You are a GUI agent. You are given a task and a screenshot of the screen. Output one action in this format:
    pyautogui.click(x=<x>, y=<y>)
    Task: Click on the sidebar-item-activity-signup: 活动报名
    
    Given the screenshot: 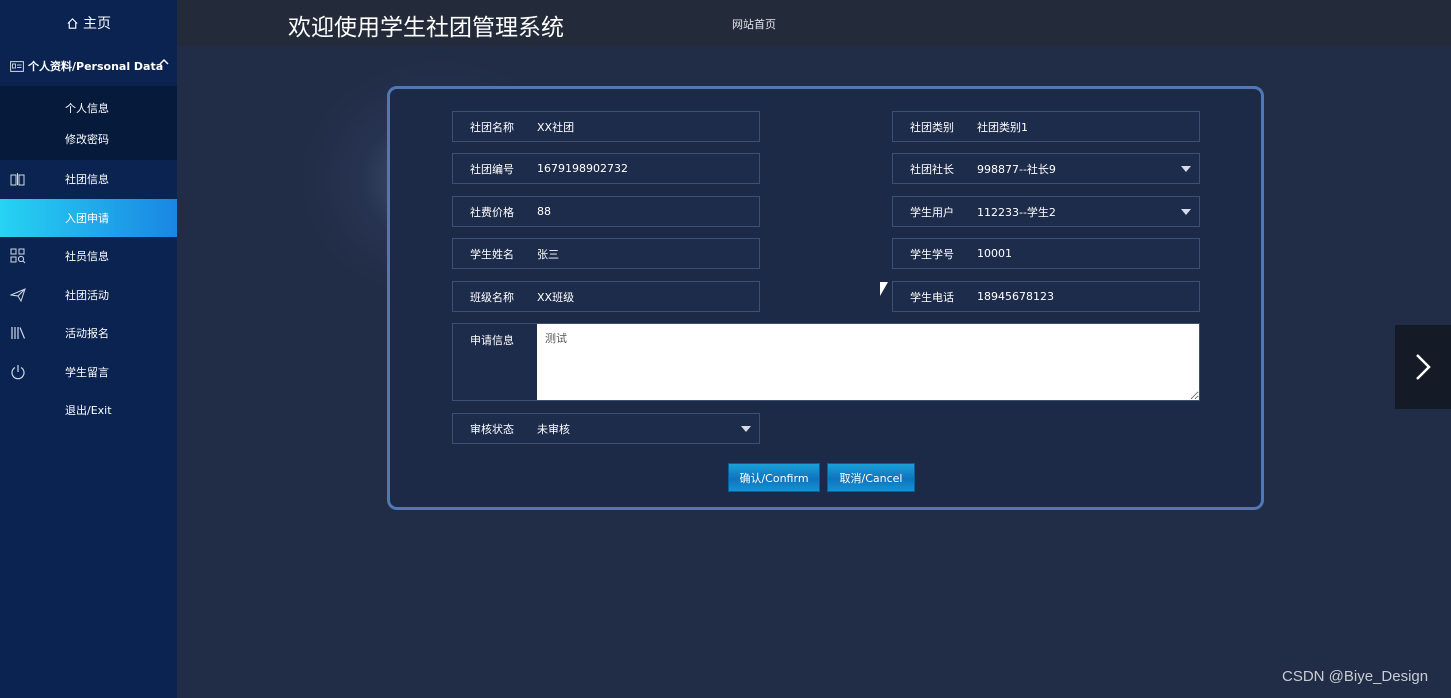 What is the action you would take?
    pyautogui.click(x=88, y=333)
    